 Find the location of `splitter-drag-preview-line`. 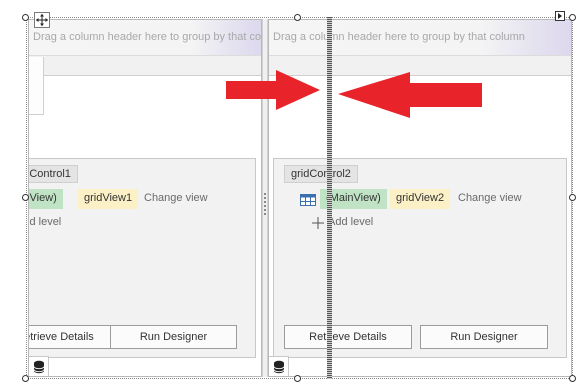

splitter-drag-preview-line is located at coordinates (329, 198).